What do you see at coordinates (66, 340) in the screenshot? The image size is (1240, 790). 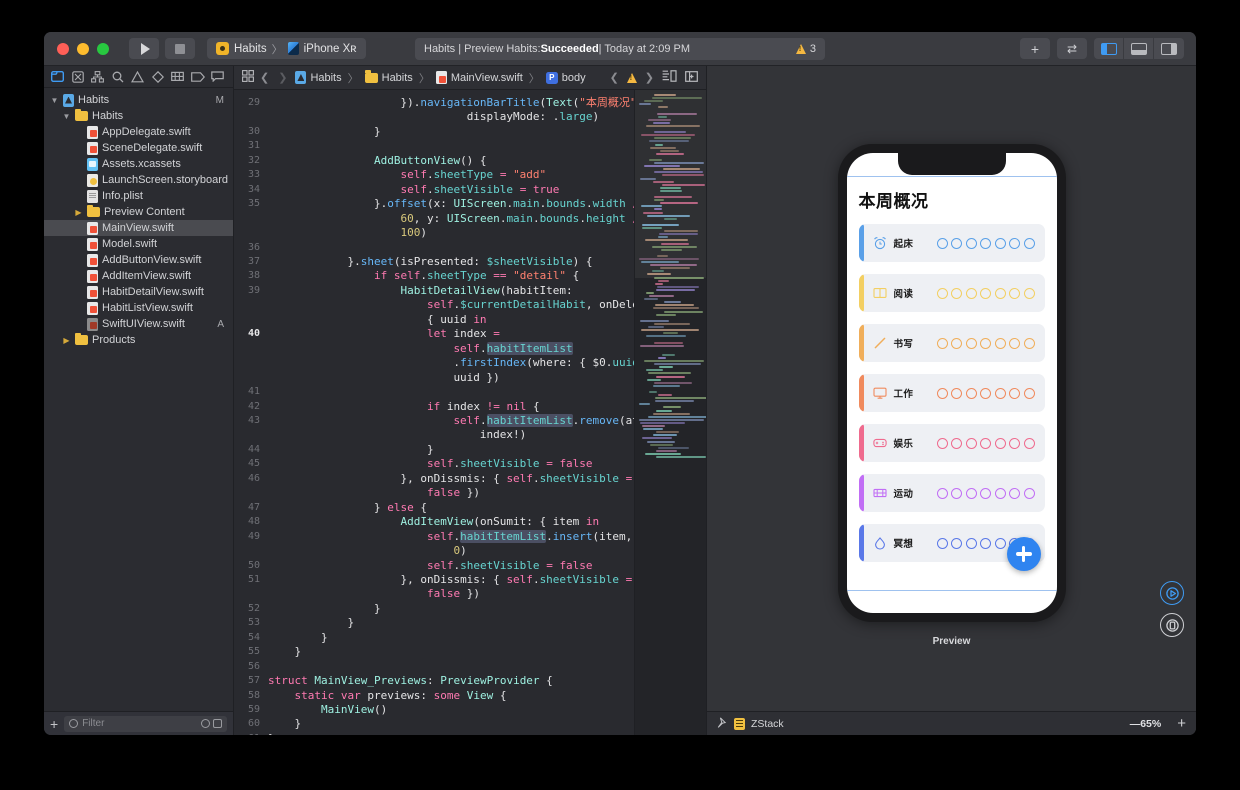 I see `disclosure-triangle: ▶` at bounding box center [66, 340].